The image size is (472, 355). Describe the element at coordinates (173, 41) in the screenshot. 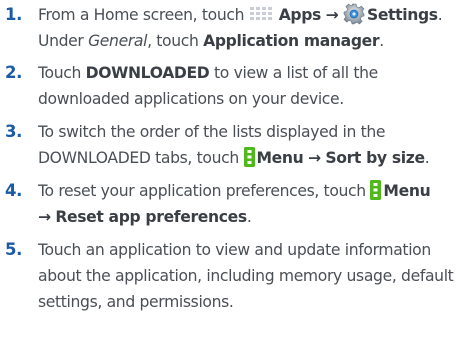

I see `step-text: , touch` at that location.